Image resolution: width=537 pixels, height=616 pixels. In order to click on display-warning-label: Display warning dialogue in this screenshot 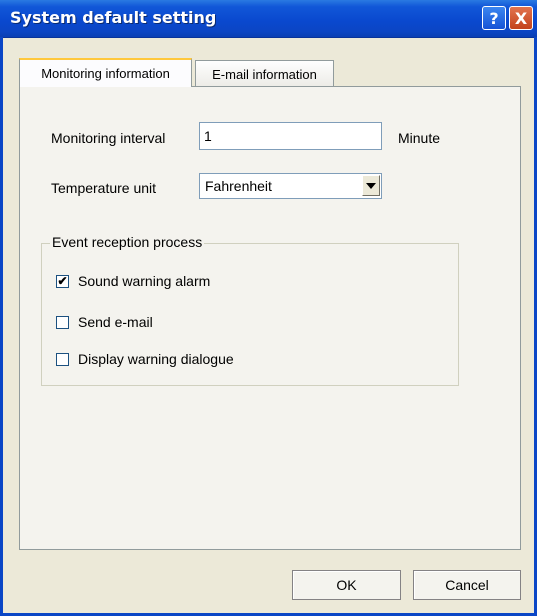, I will do `click(156, 359)`.